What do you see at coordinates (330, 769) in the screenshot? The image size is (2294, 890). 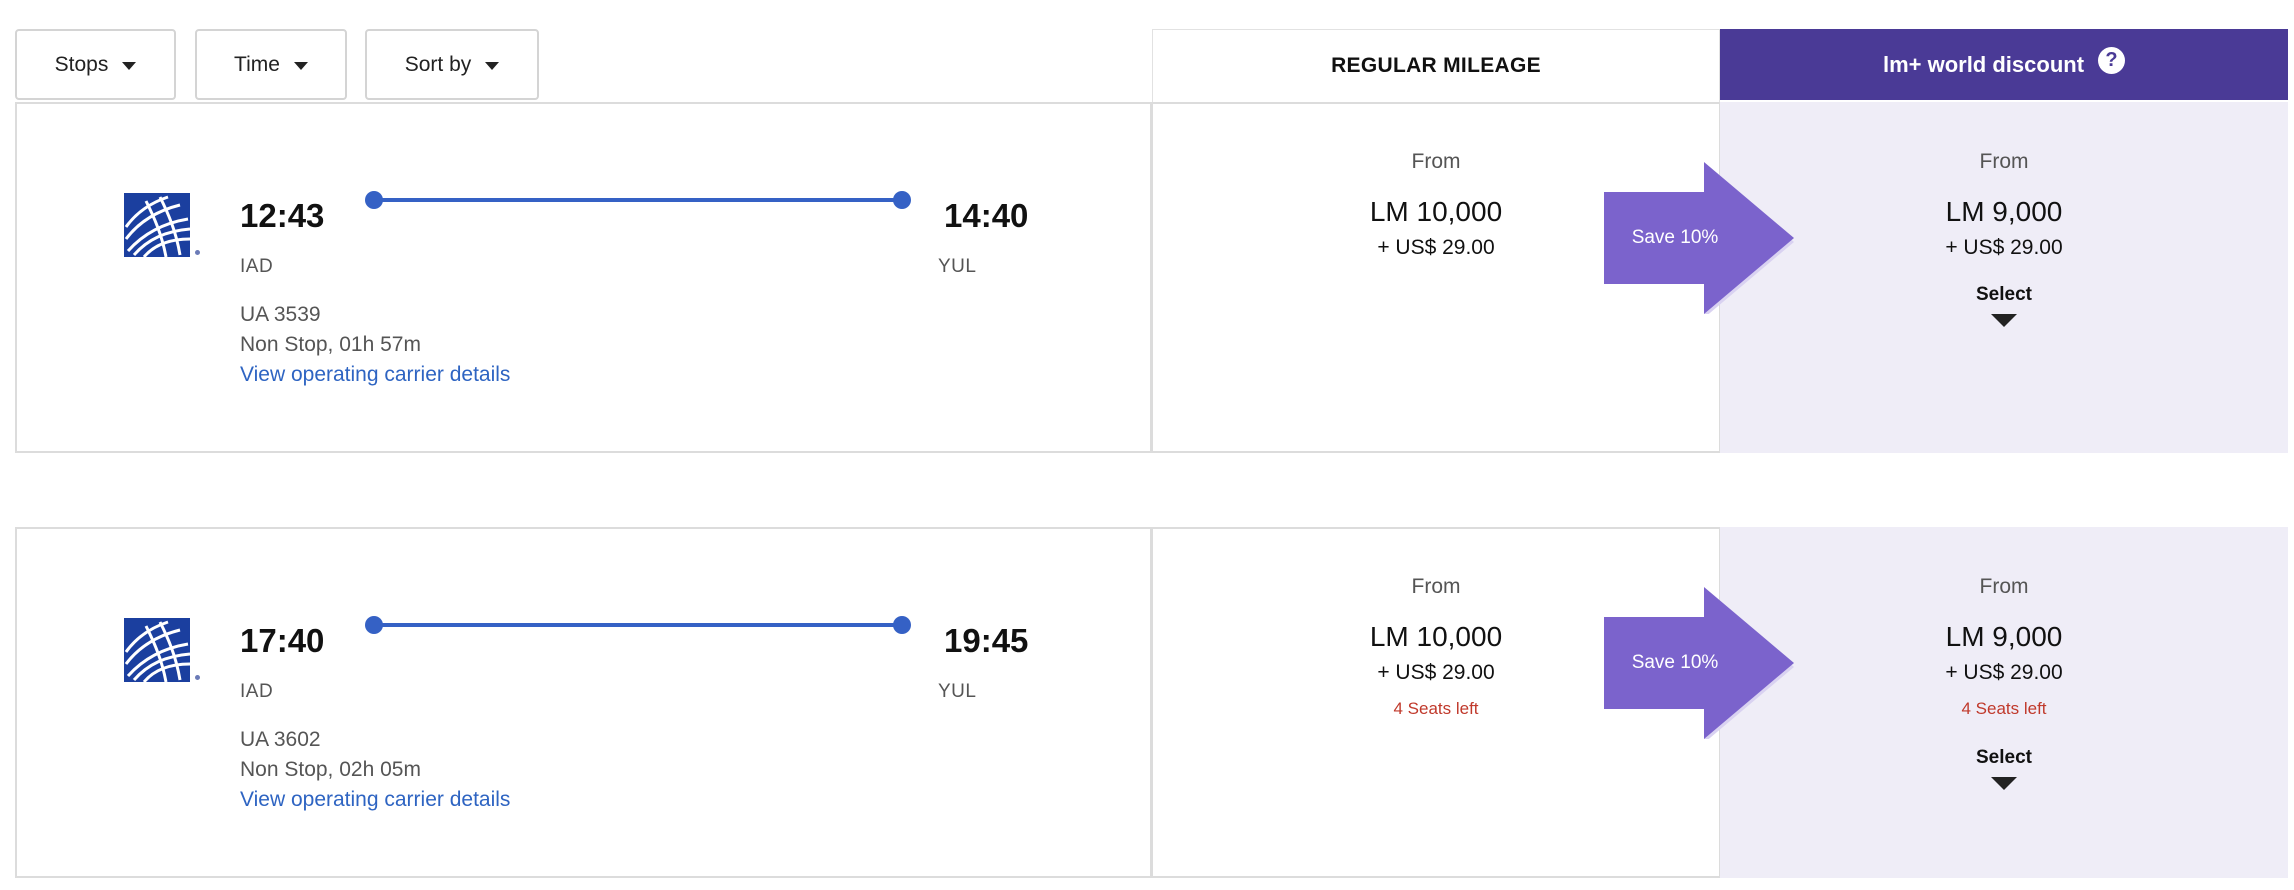 I see `flight-duration: Non Stop, 02h 05m` at bounding box center [330, 769].